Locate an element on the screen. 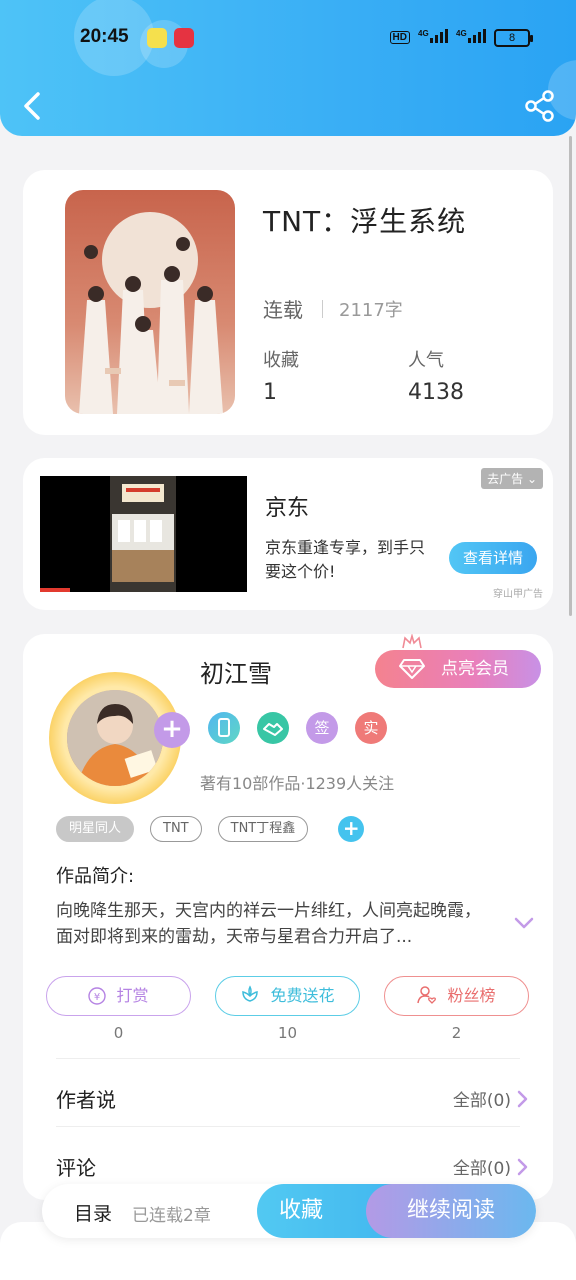 The width and height of the screenshot is (576, 1280). vip-button: 点亮会员 is located at coordinates (458, 669).